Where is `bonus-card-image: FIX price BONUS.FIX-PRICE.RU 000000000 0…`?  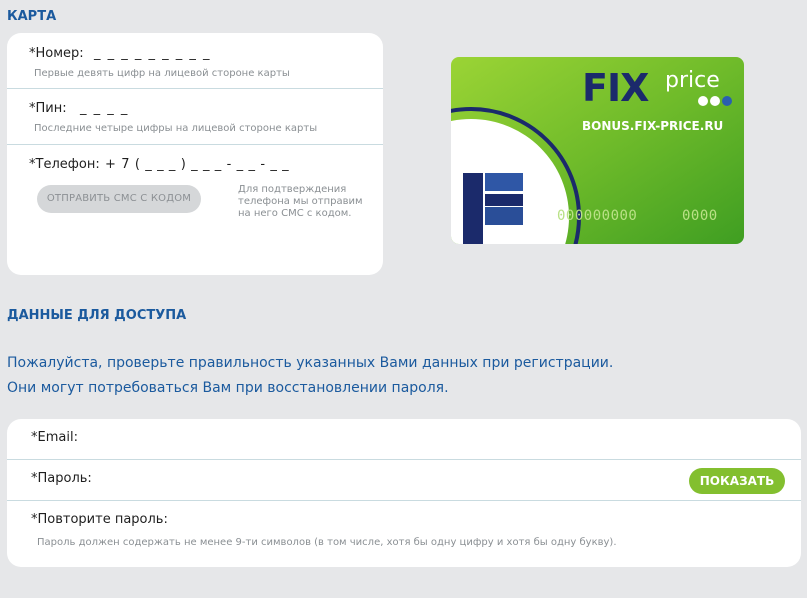 bonus-card-image: FIX price BONUS.FIX-PRICE.RU 000000000 0… is located at coordinates (597, 150).